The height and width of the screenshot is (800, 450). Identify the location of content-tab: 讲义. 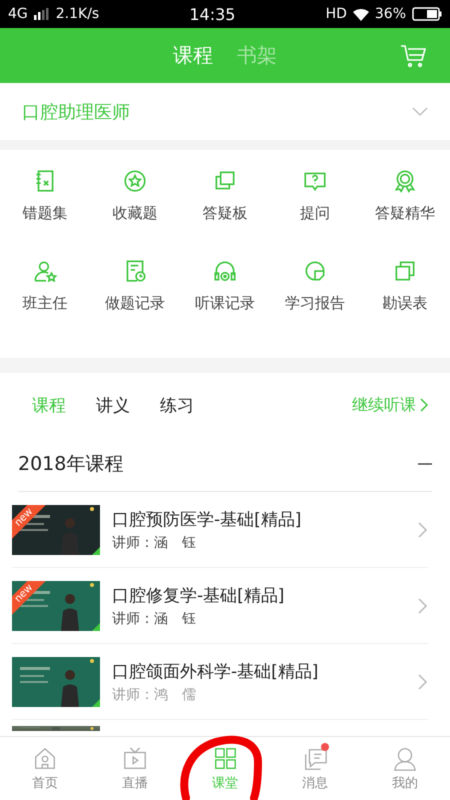
(113, 405).